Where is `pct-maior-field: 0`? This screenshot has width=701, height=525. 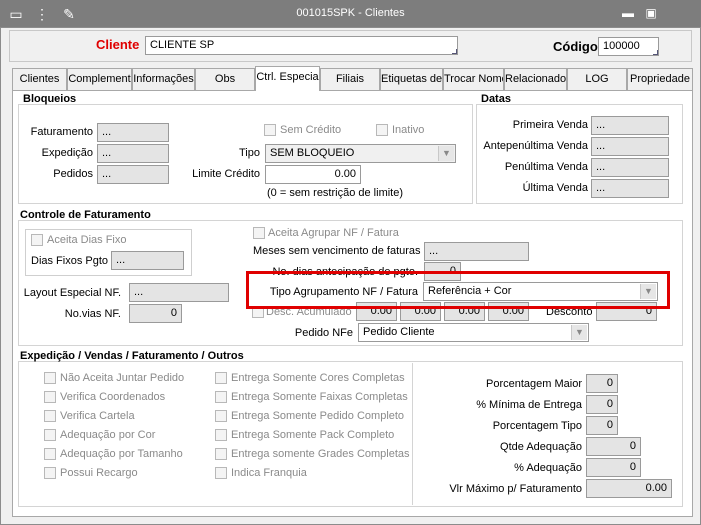 pct-maior-field: 0 is located at coordinates (602, 383).